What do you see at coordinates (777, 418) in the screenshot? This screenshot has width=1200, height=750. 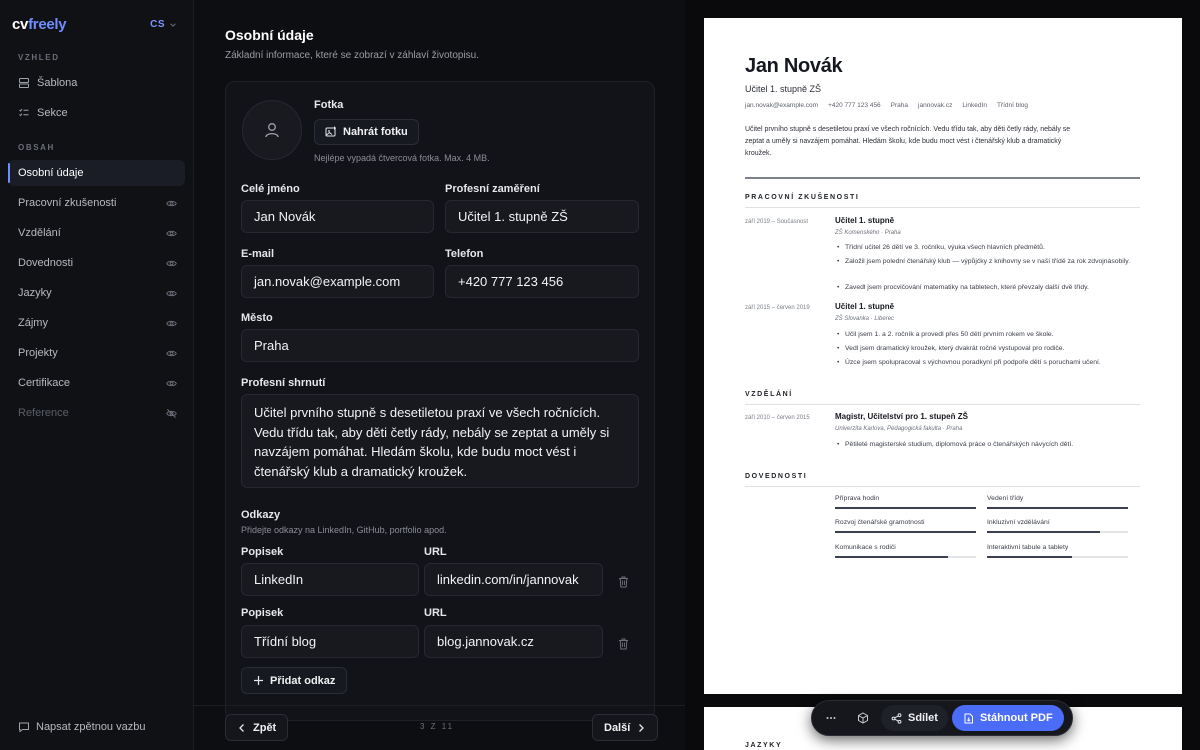 I see `cv-edu-date: září 2010 – červen 2015` at bounding box center [777, 418].